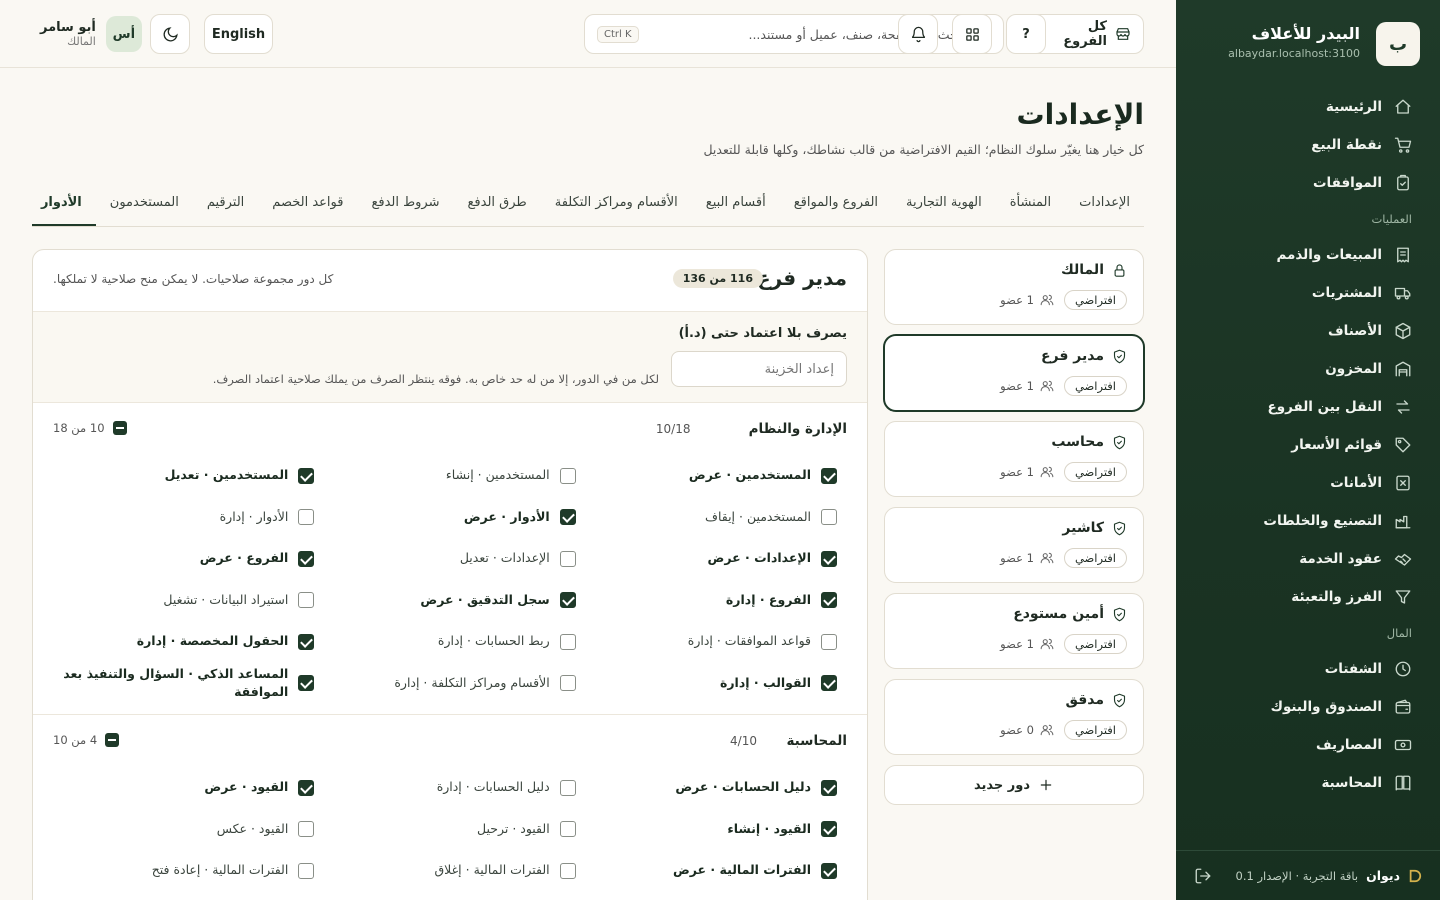 The height and width of the screenshot is (900, 1440). Describe the element at coordinates (144, 206) in the screenshot. I see `tab: المستخدمون` at that location.